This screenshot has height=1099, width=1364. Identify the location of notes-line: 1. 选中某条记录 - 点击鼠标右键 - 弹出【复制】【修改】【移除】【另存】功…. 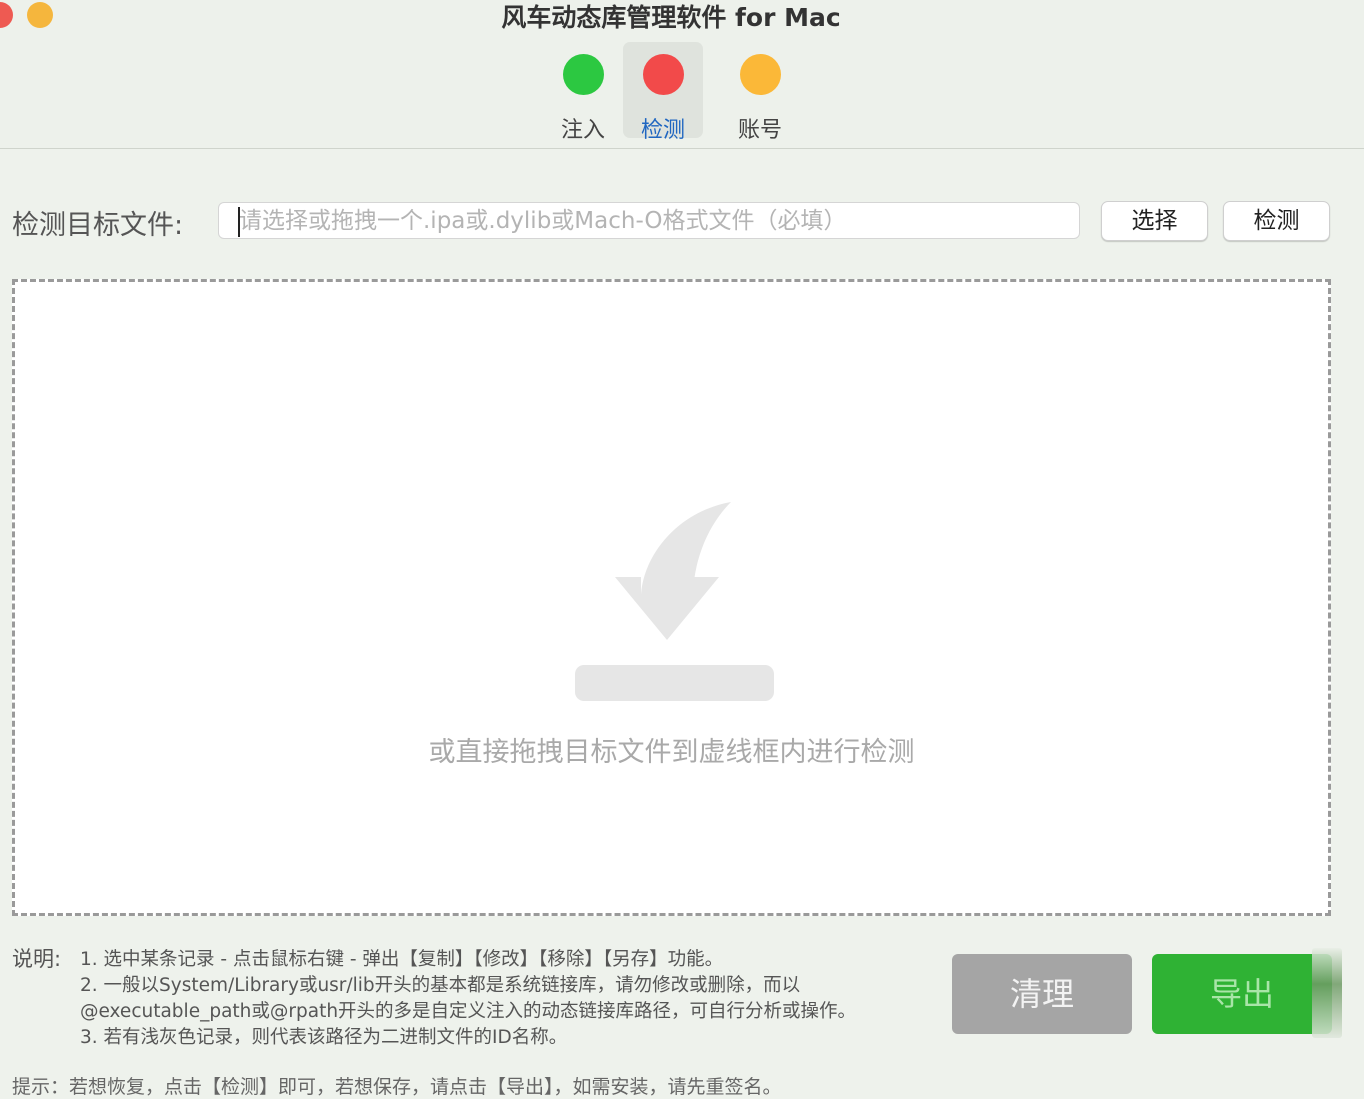
(402, 959).